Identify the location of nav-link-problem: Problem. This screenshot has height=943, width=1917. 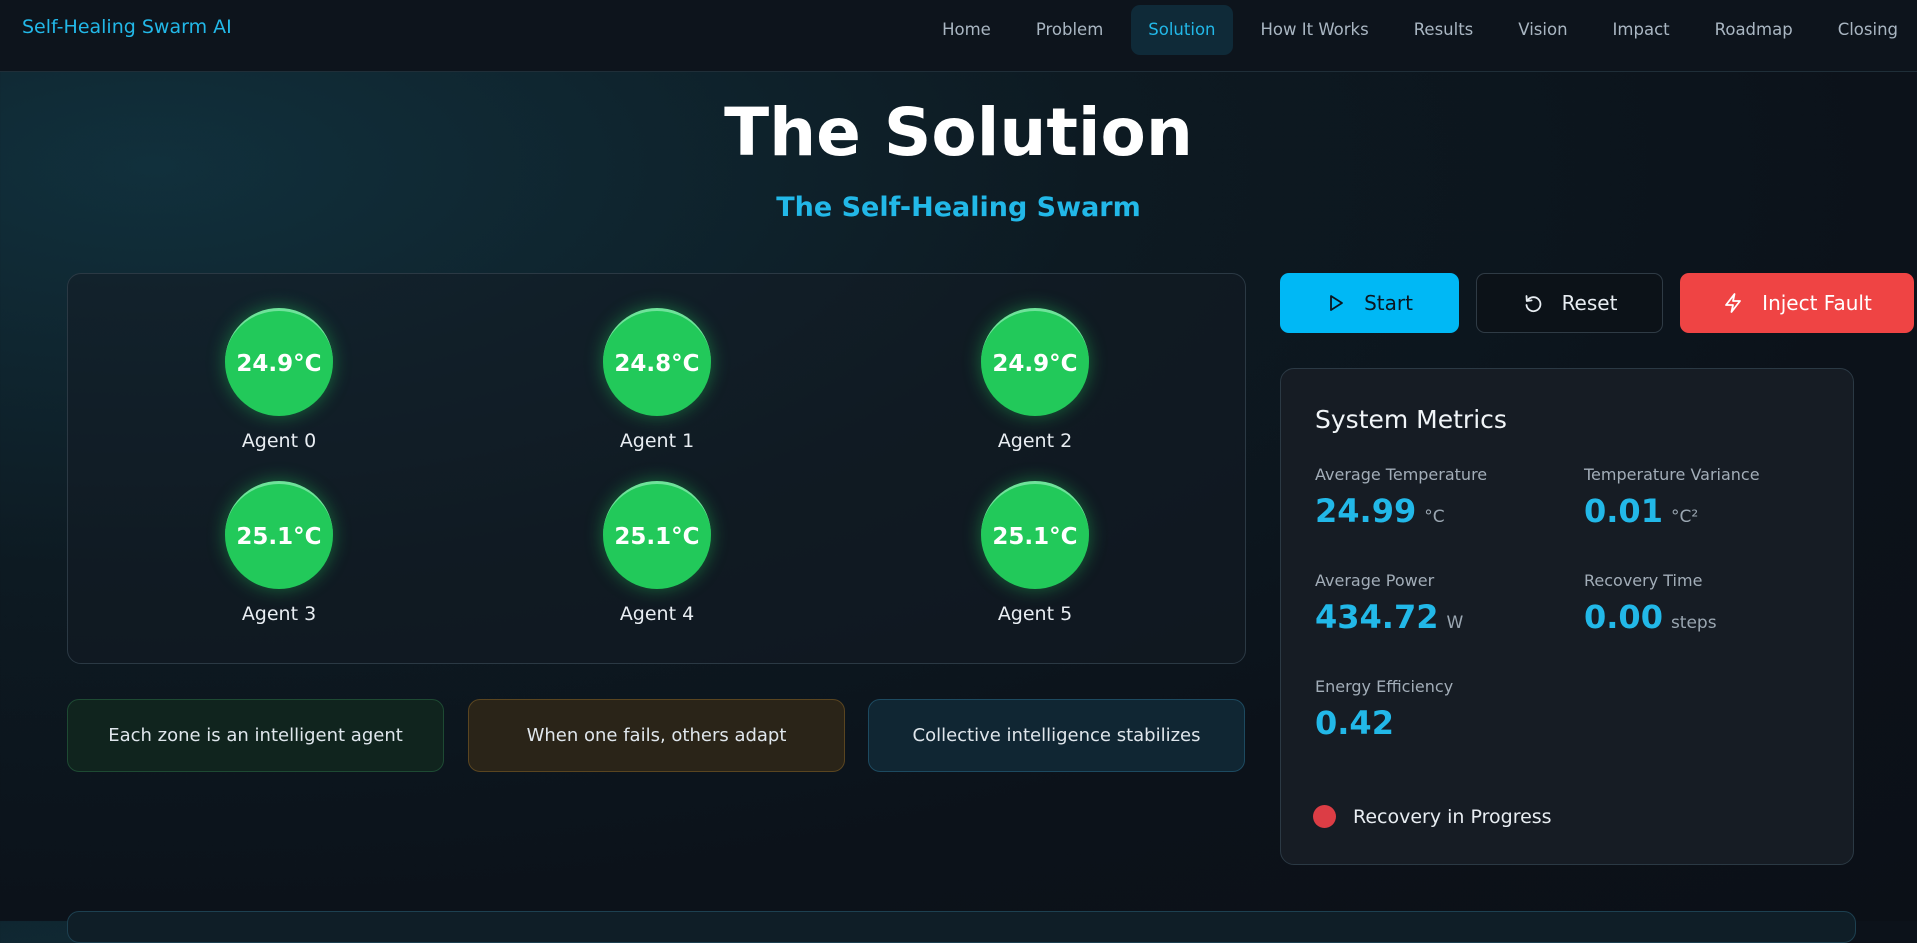
(1069, 30).